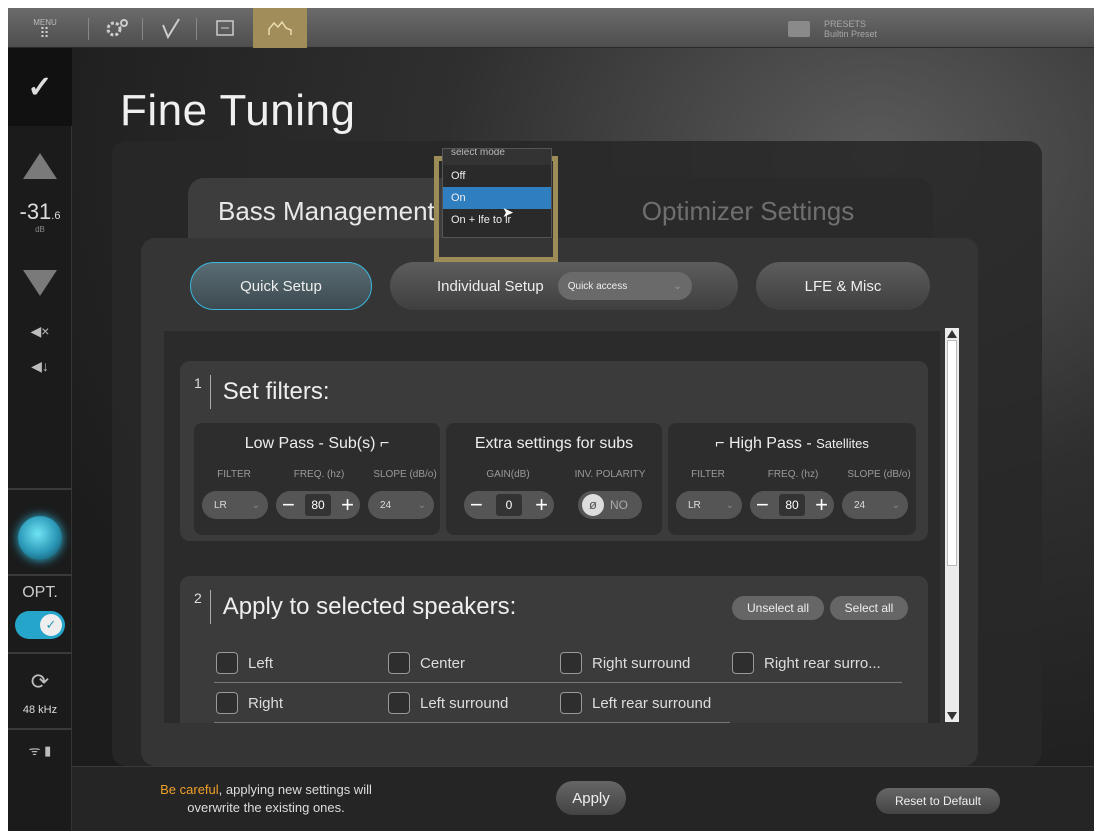 This screenshot has width=1102, height=831. What do you see at coordinates (443, 663) in the screenshot?
I see `speaker-label: Center` at bounding box center [443, 663].